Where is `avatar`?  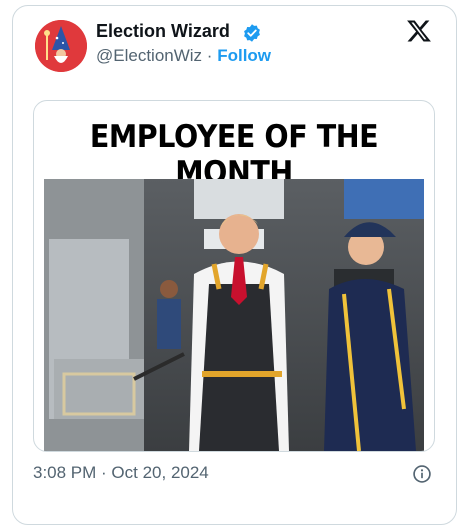 avatar is located at coordinates (61, 46).